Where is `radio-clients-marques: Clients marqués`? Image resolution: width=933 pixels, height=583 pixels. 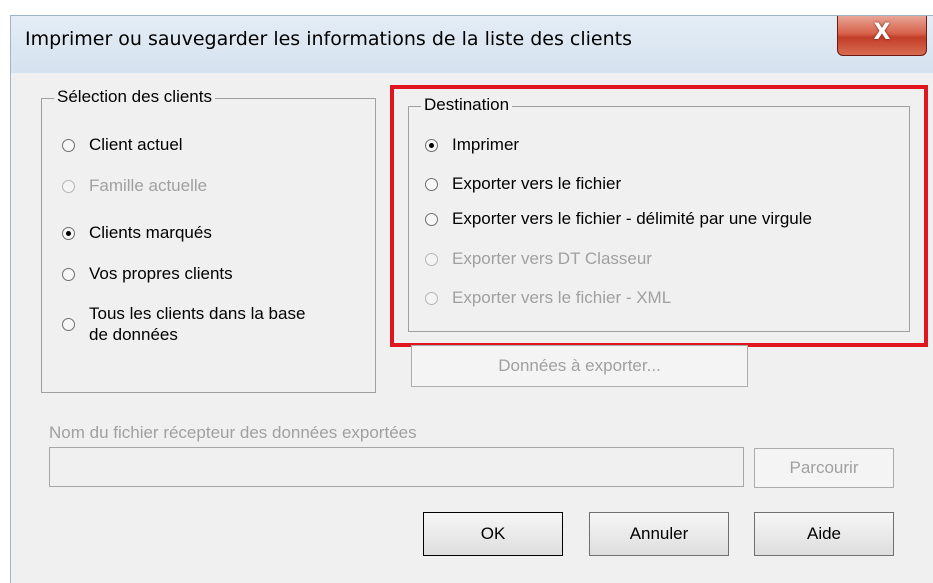
radio-clients-marques: Clients marqués is located at coordinates (137, 233).